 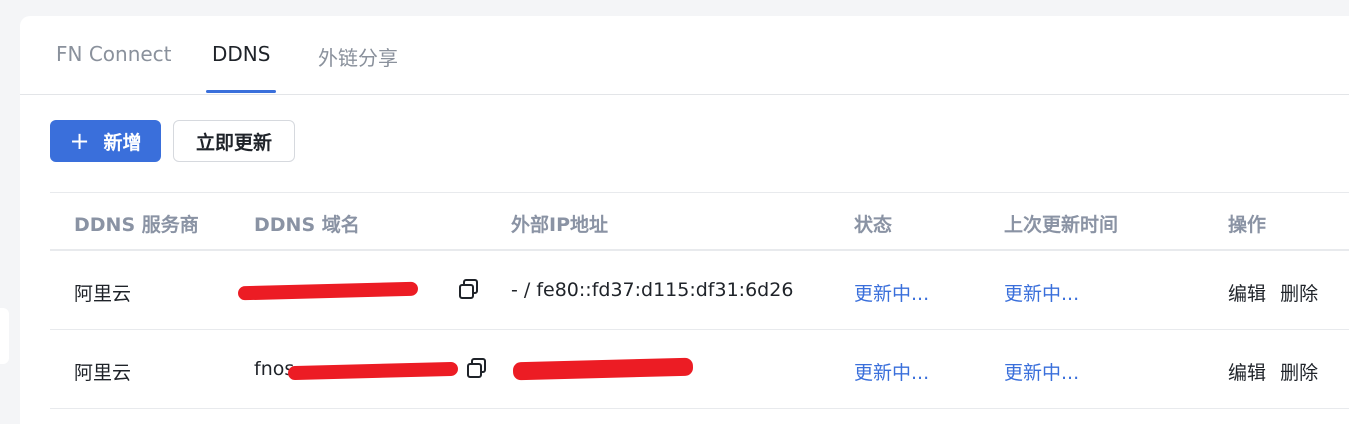 I want to click on add-button: + 新增, so click(x=105, y=141).